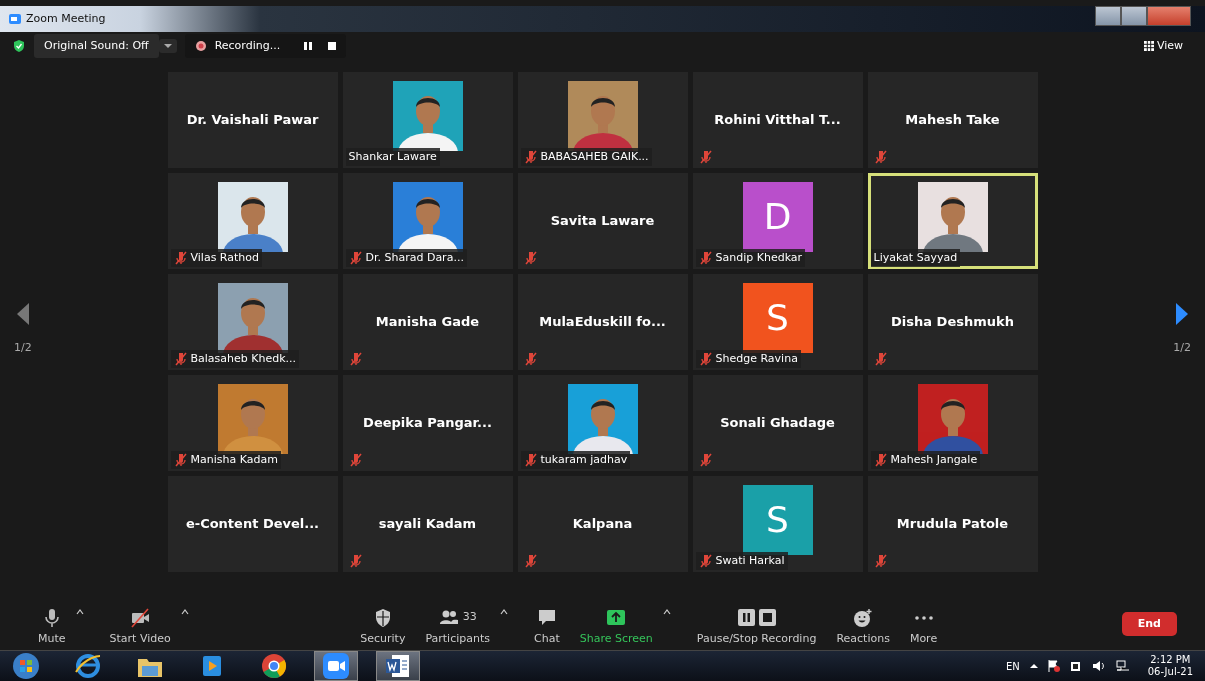  I want to click on caret-icon, so click(167, 46).